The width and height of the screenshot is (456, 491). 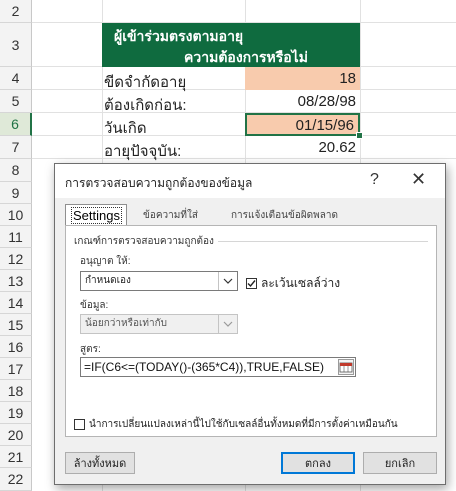 I want to click on help-button: ?, so click(x=374, y=180).